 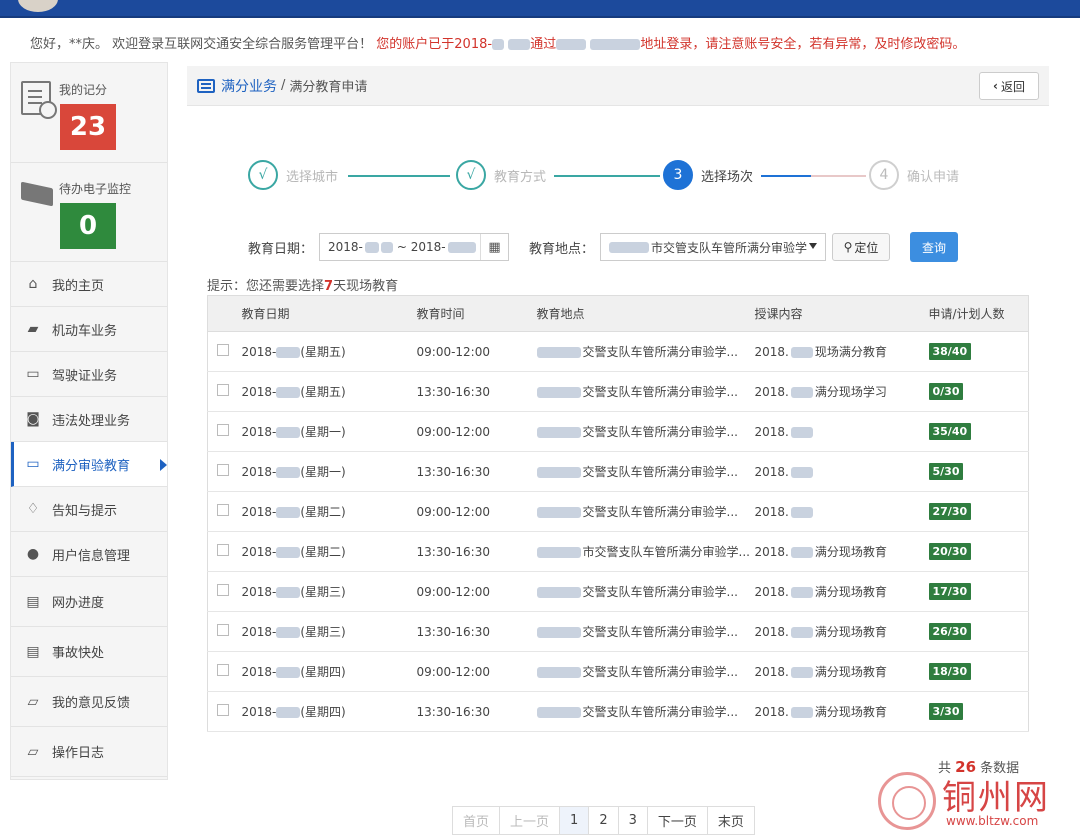 I want to click on list-icon, so click(x=206, y=85).